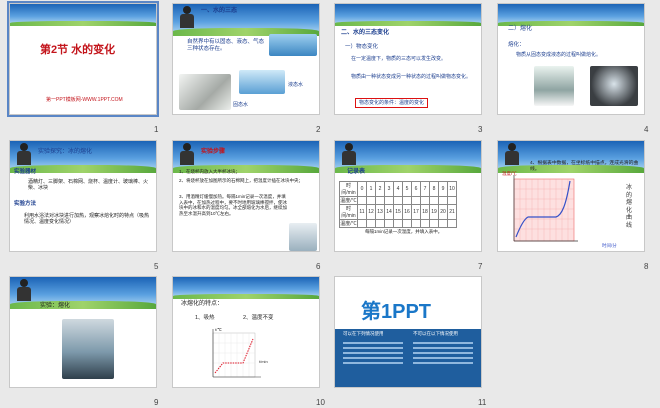  What do you see at coordinates (416, 189) in the screenshot?
I see `table-cell: 6` at bounding box center [416, 189].